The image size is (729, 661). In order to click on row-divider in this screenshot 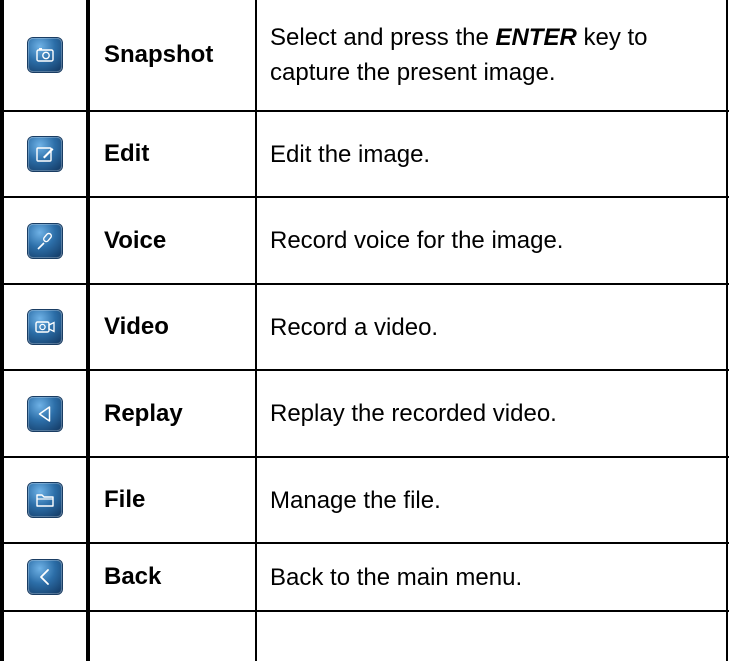, I will do `click(364, 611)`.